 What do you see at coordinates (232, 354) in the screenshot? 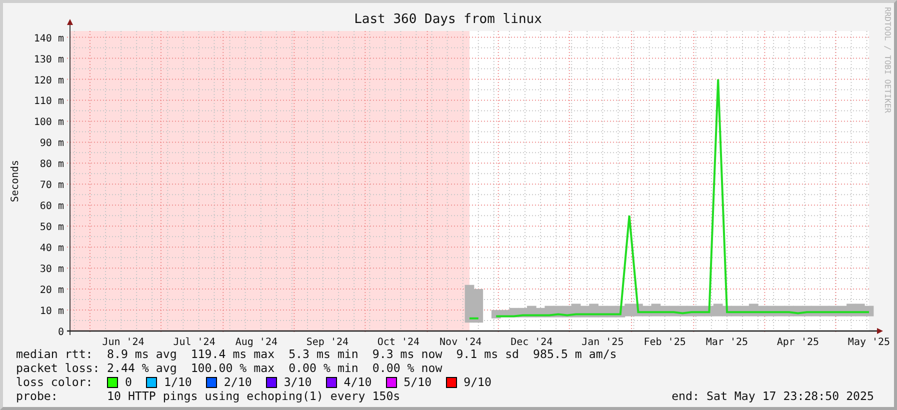
I see `stat-value: 119.4 ms max` at bounding box center [232, 354].